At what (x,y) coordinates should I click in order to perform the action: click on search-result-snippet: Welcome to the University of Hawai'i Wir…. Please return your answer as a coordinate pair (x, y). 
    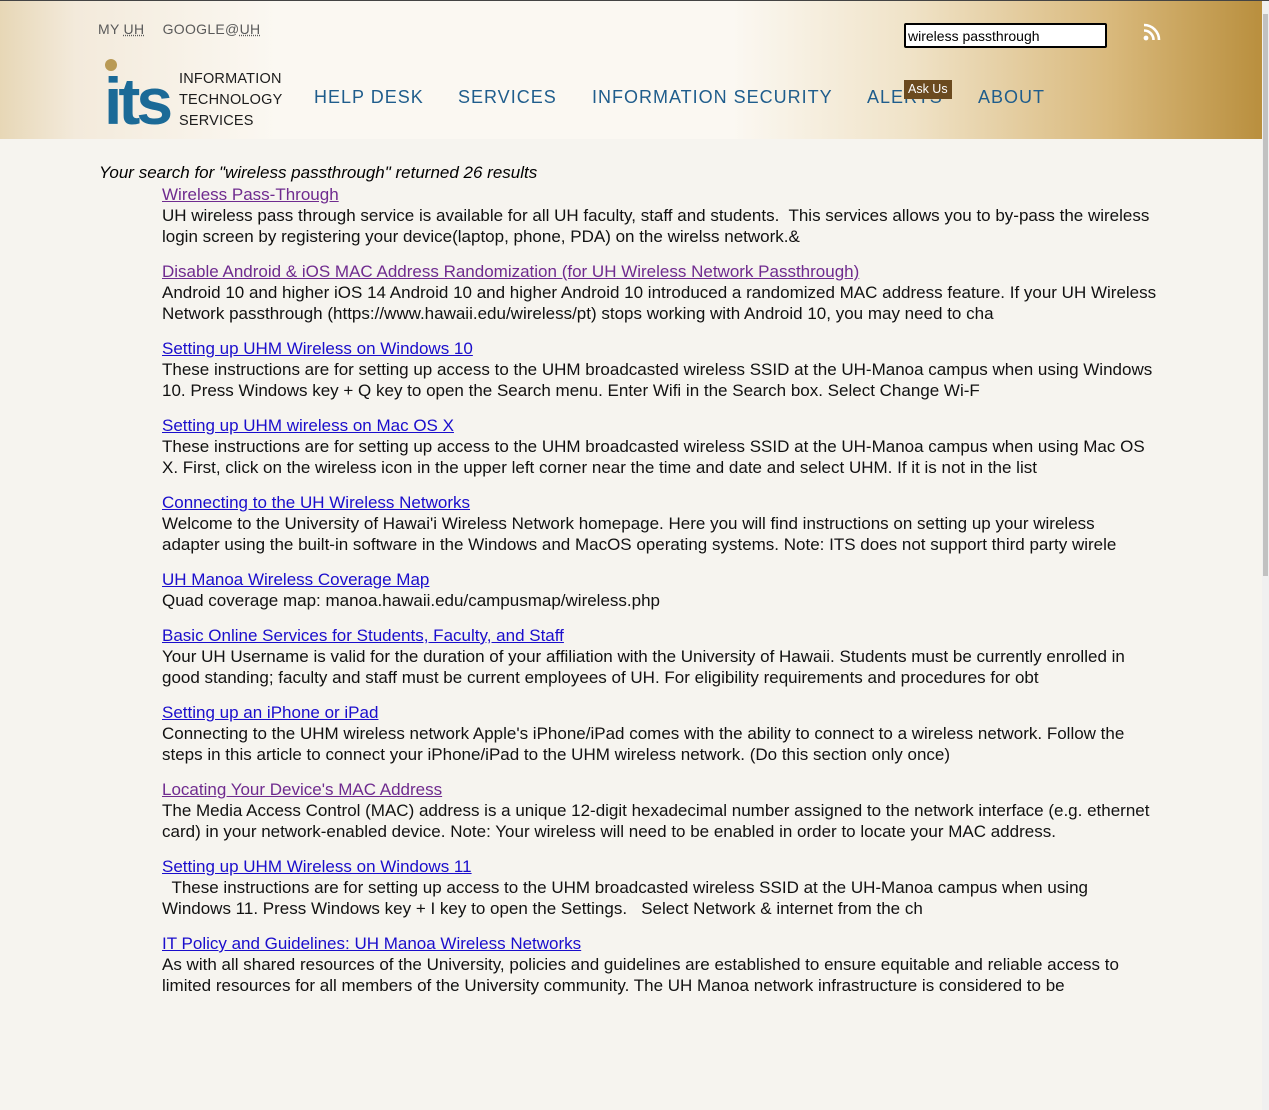
    Looking at the image, I should click on (639, 534).